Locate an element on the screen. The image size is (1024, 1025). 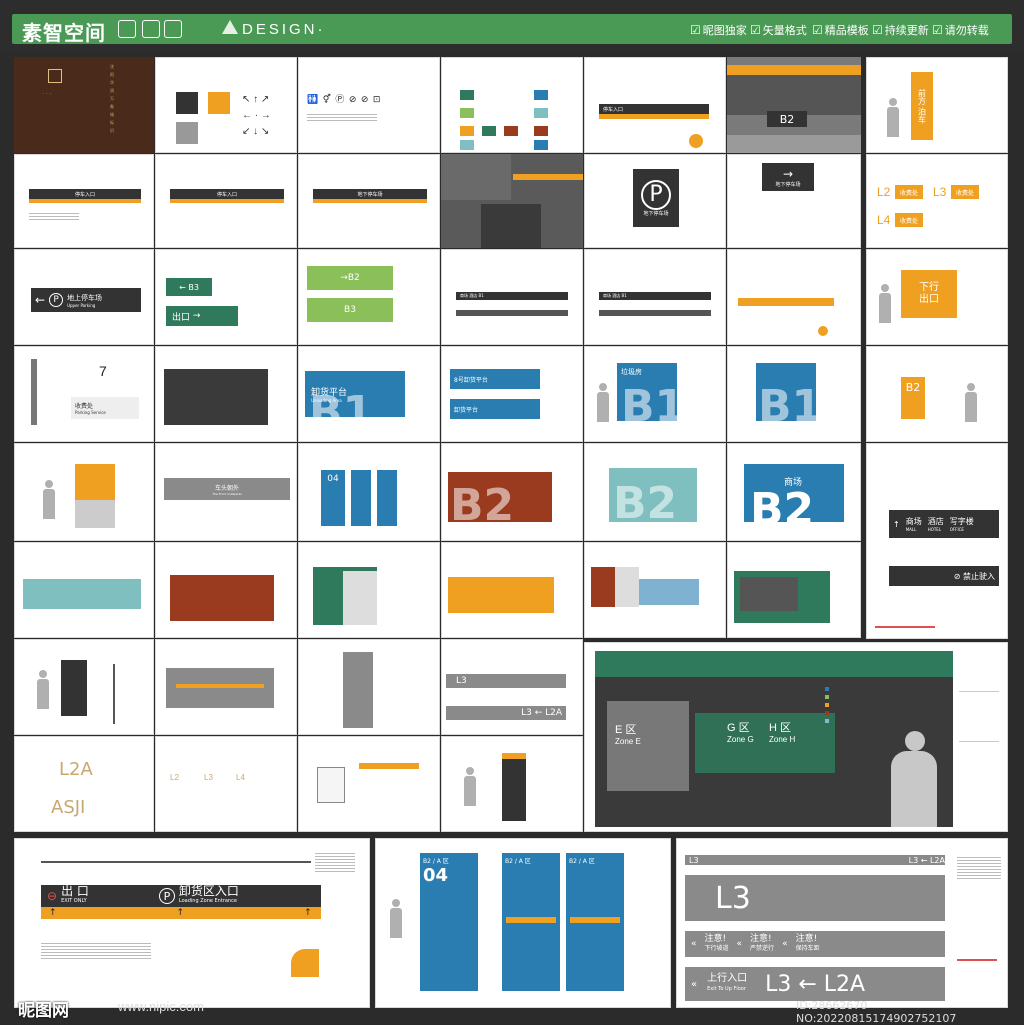
toll-sign-l2: 收费处 is located at coordinates (909, 192).